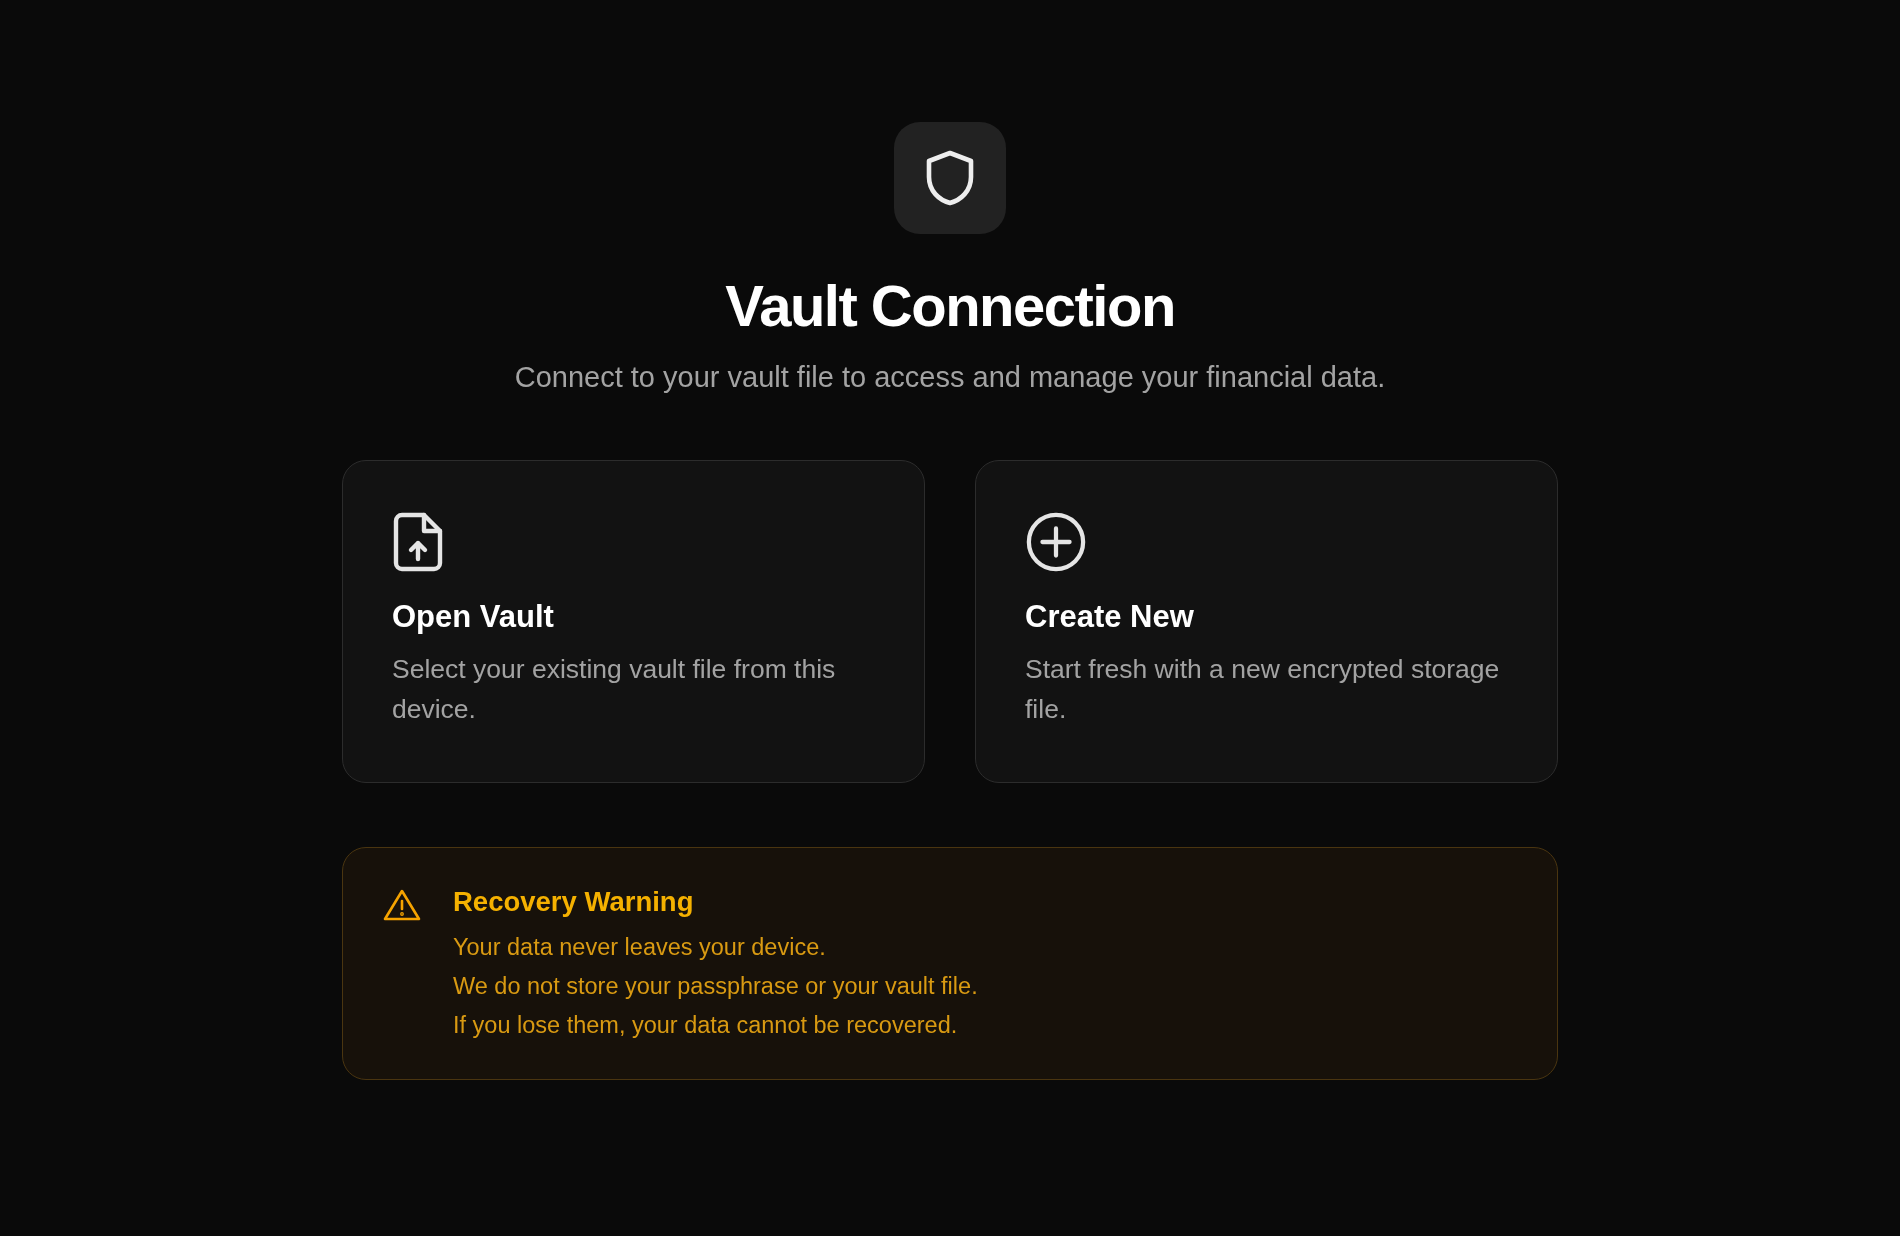  Describe the element at coordinates (418, 542) in the screenshot. I see `file-upload-icon` at that location.